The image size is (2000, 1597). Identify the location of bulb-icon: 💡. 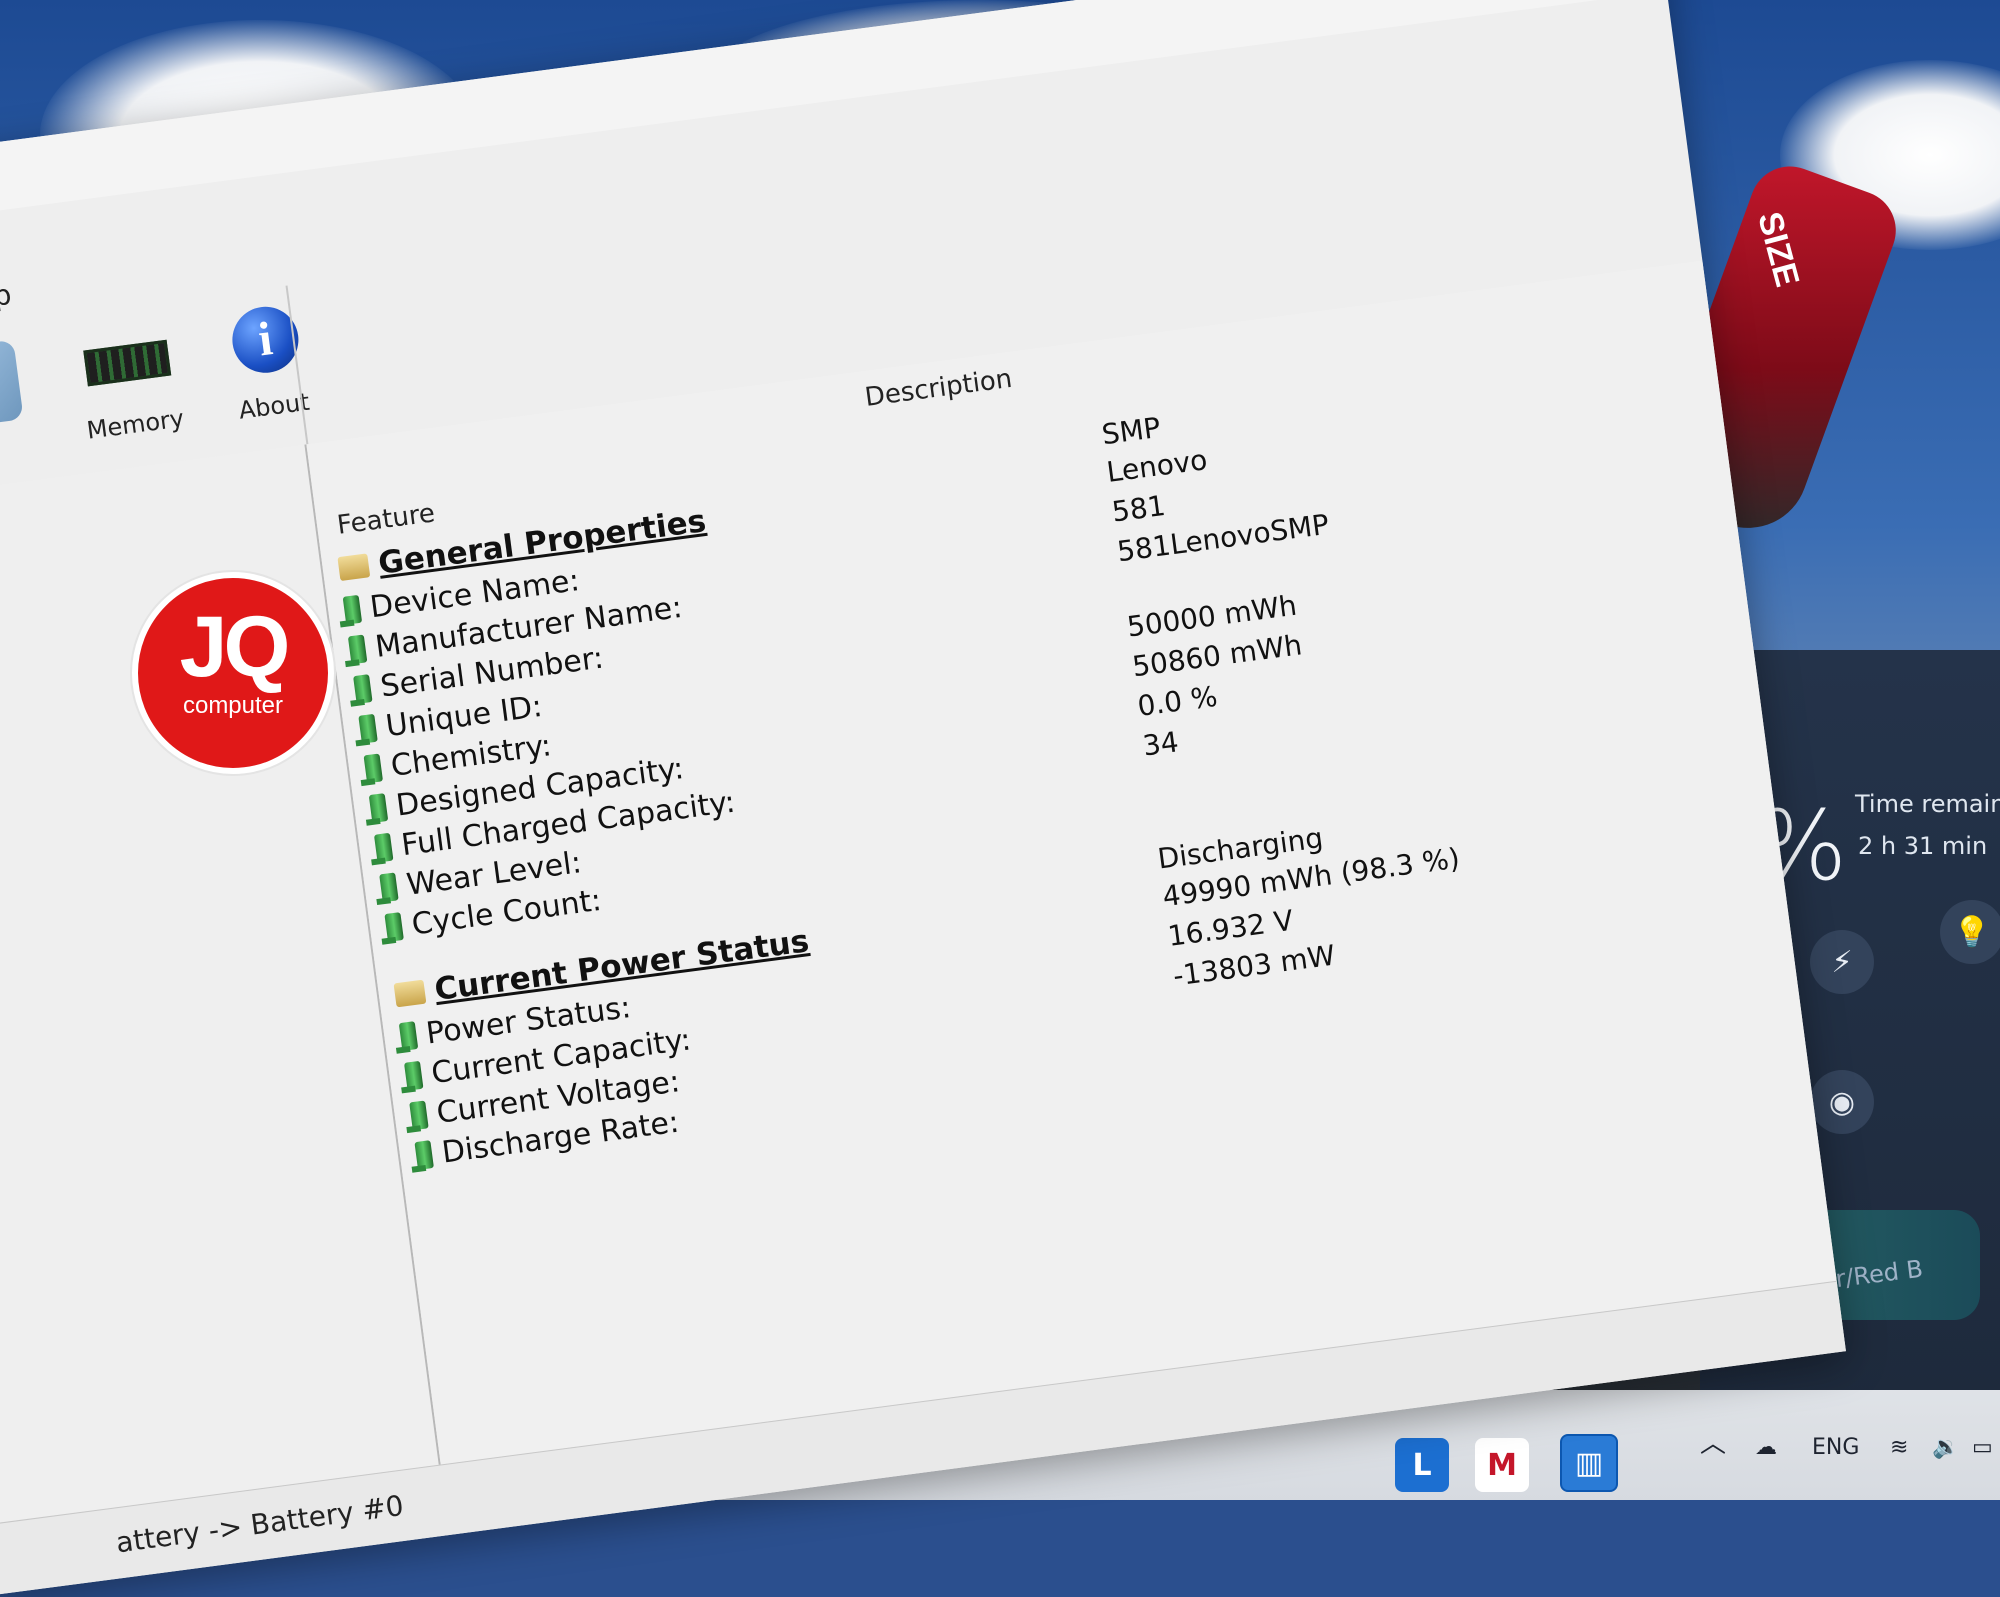
(1970, 932).